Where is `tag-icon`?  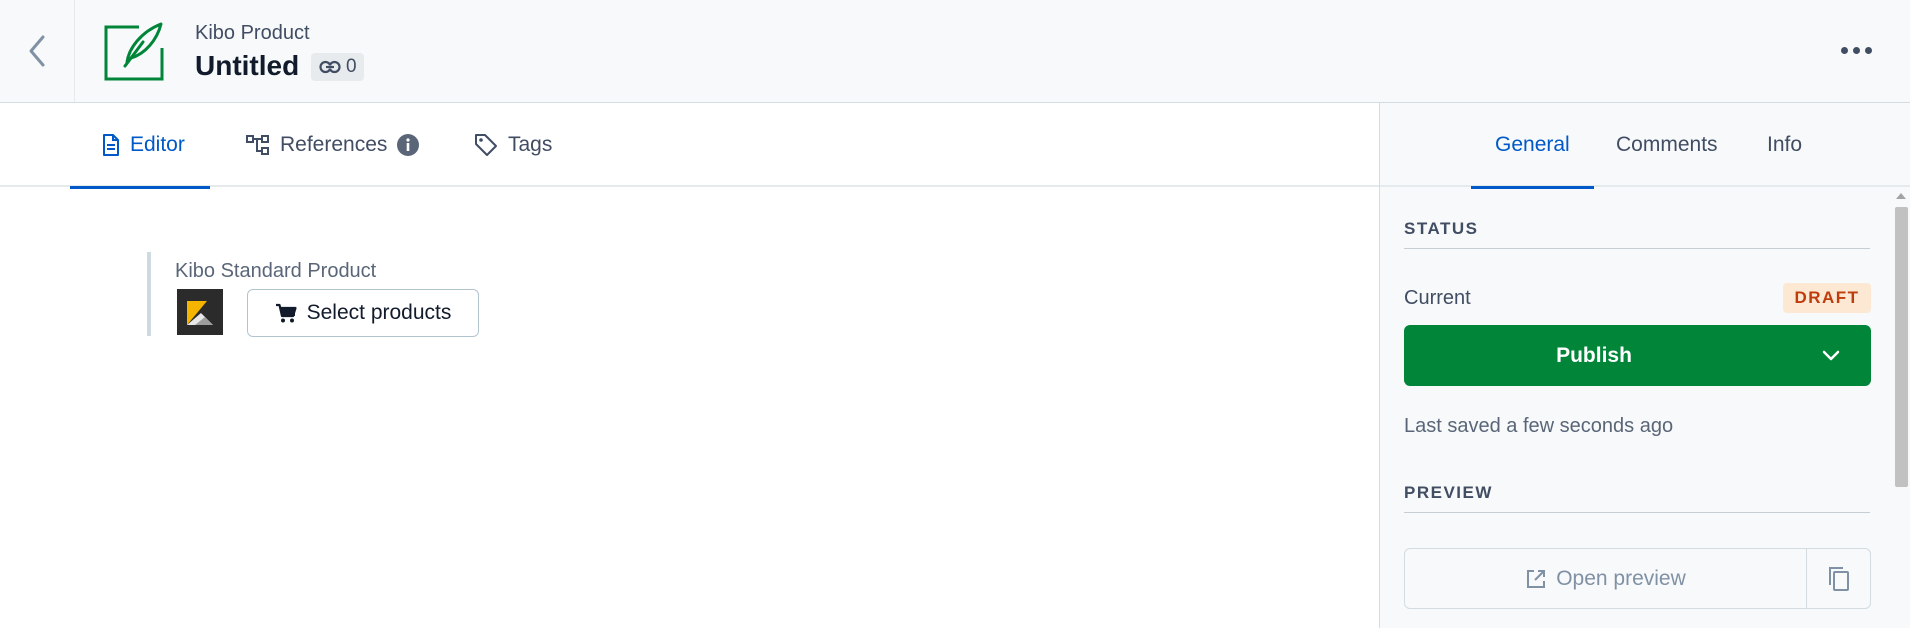
tag-icon is located at coordinates (486, 145).